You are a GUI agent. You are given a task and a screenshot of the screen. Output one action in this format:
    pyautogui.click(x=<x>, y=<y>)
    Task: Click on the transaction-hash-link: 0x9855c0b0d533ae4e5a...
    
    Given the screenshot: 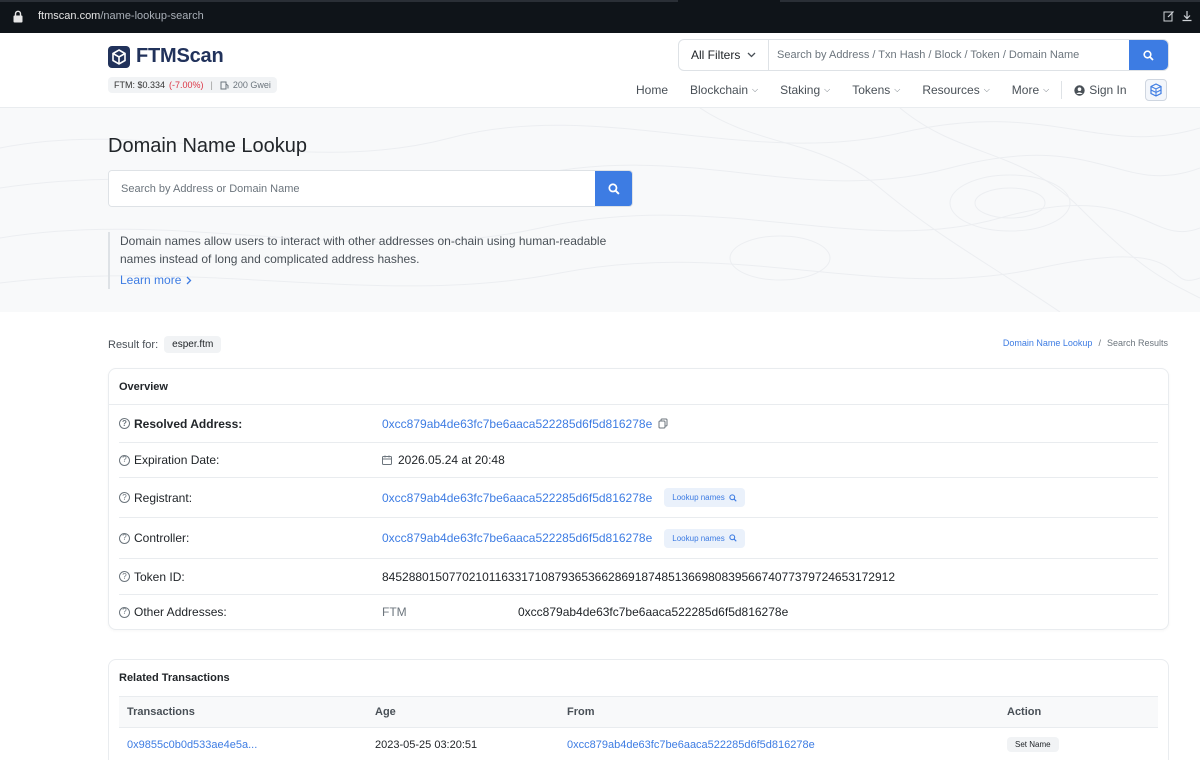 What is the action you would take?
    pyautogui.click(x=192, y=744)
    